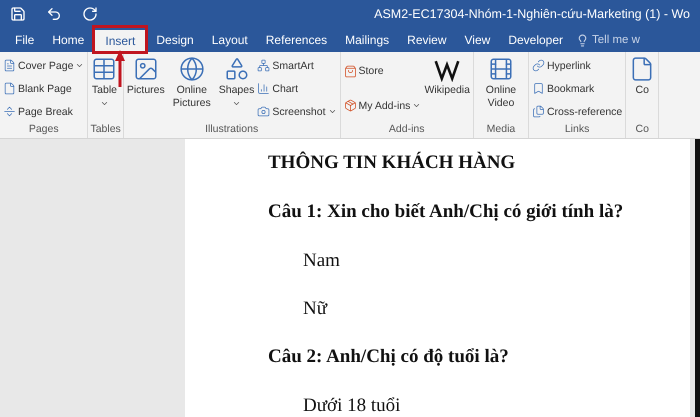 This screenshot has height=417, width=700. What do you see at coordinates (427, 40) in the screenshot?
I see `ribbon-tab: Review` at bounding box center [427, 40].